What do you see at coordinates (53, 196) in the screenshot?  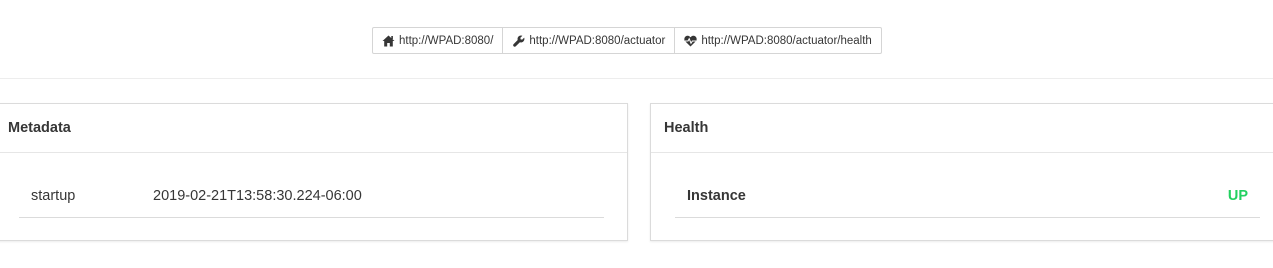 I see `metadata-key: startup` at bounding box center [53, 196].